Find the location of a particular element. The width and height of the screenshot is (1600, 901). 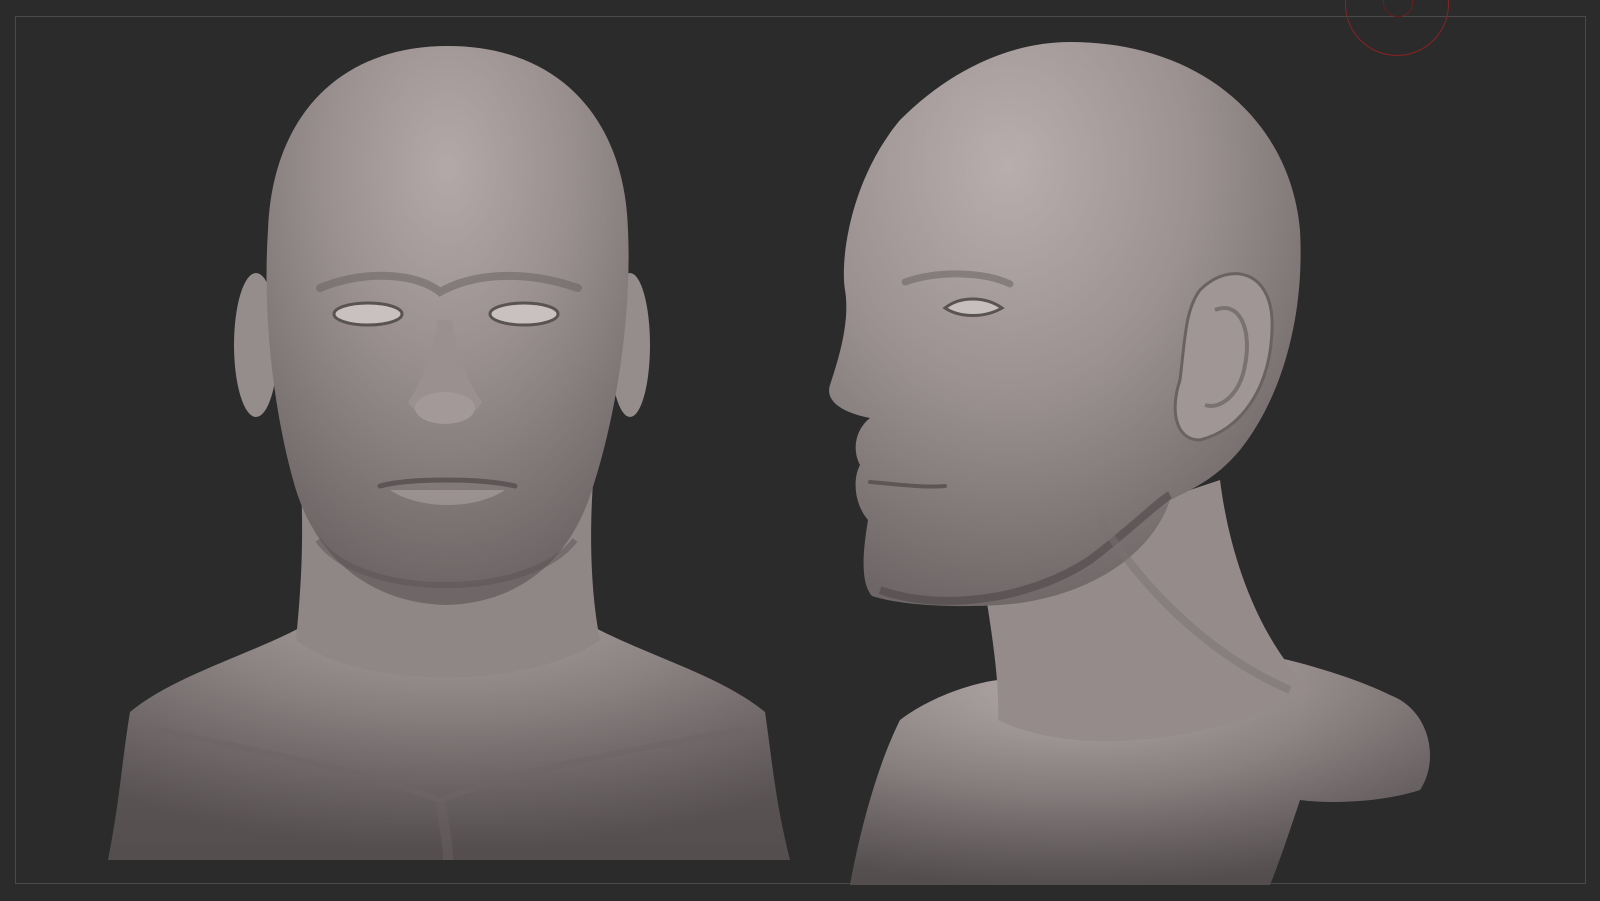

front-eye-left is located at coordinates (368, 314).